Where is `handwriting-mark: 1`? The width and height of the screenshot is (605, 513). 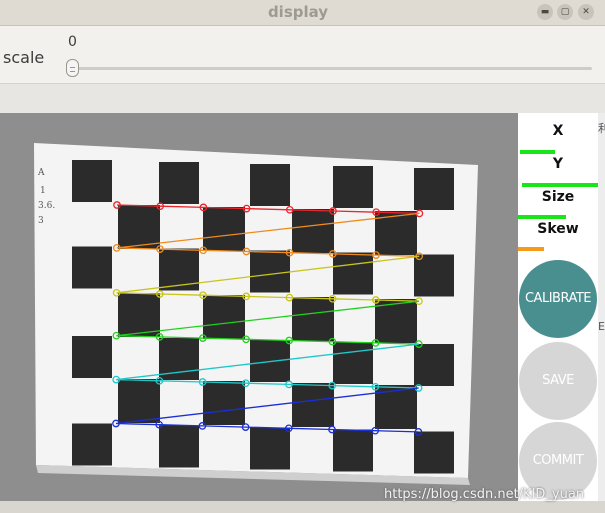
handwriting-mark: 1 is located at coordinates (43, 191).